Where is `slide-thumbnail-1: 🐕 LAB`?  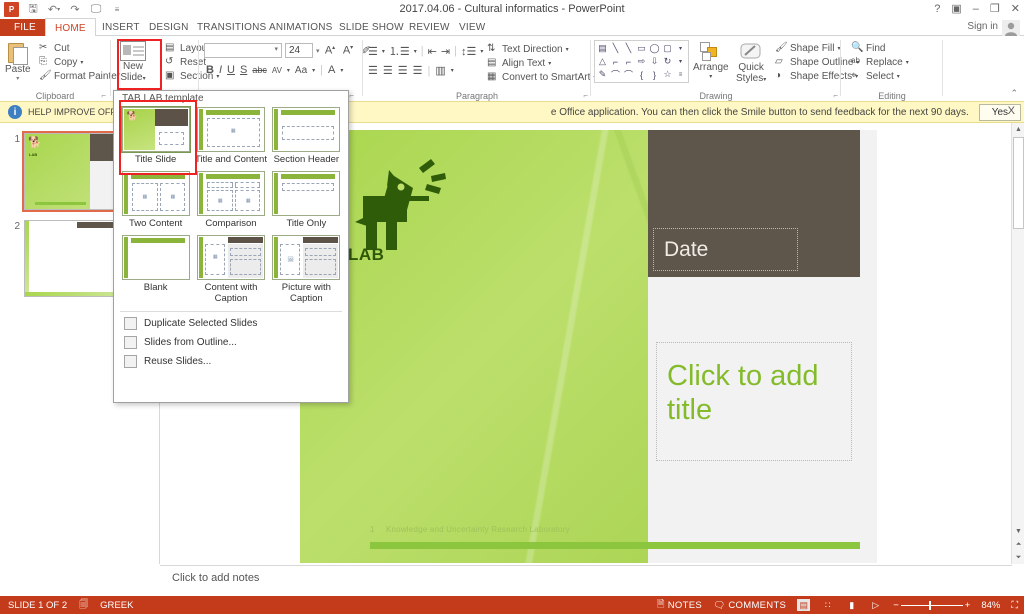
slide-thumbnail-1: 🐕 LAB is located at coordinates (75, 171).